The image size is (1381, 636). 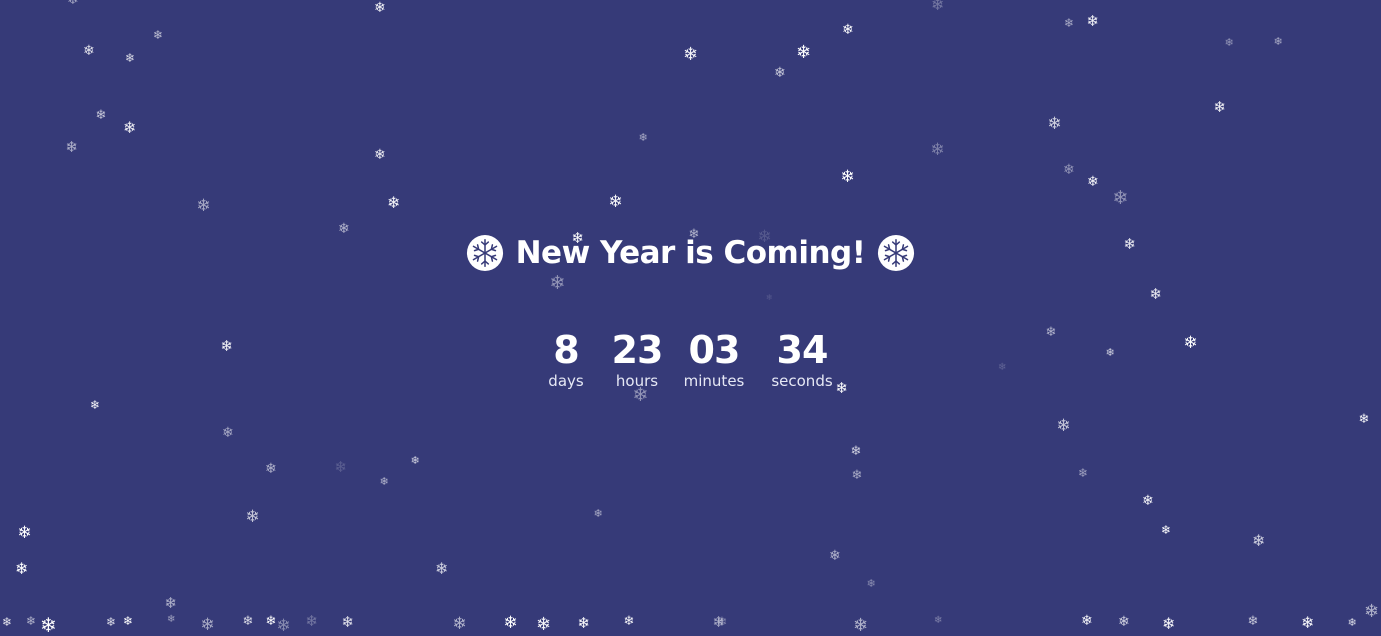 I want to click on page-title: New Year is Coming!, so click(x=690, y=253).